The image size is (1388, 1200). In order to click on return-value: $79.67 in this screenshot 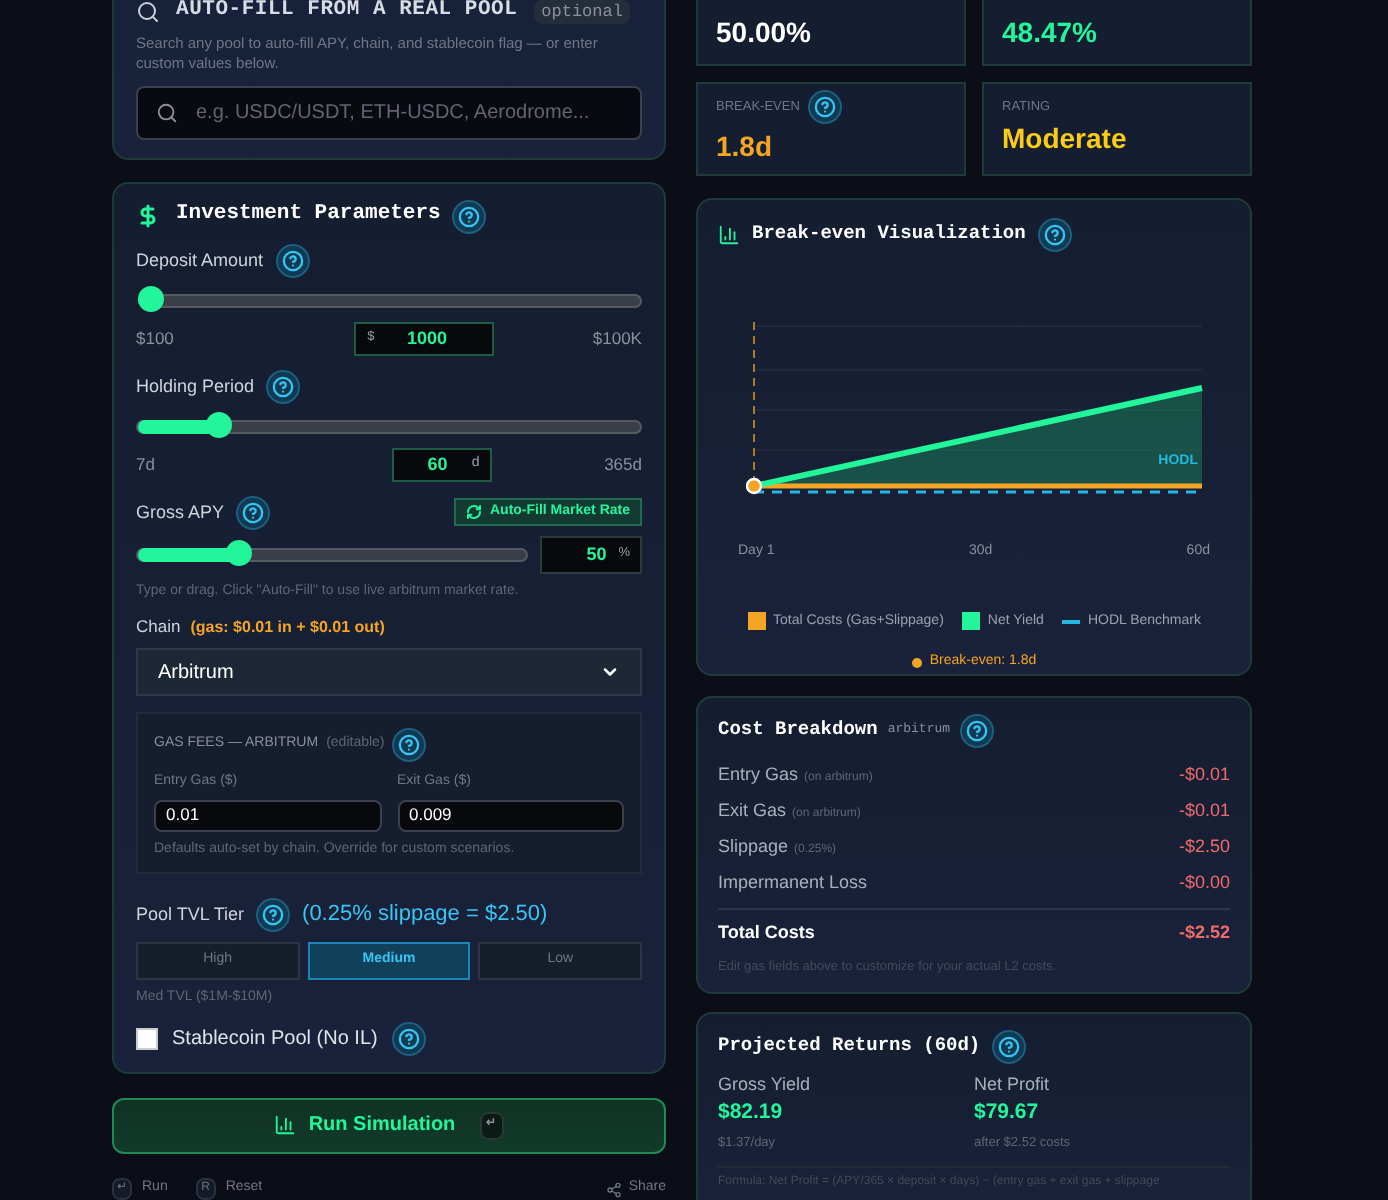, I will do `click(1007, 1113)`.